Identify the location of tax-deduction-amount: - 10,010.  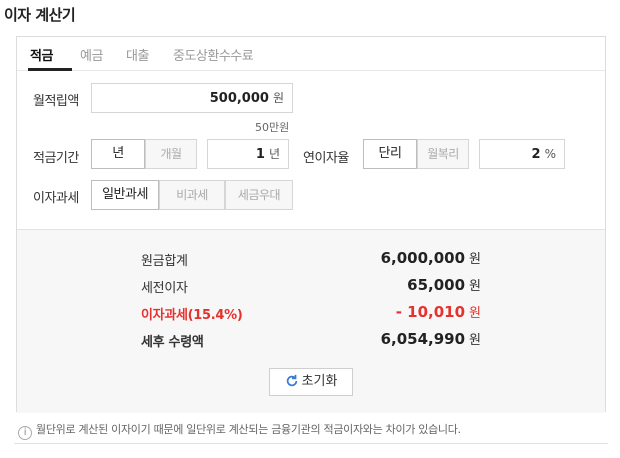
(430, 312).